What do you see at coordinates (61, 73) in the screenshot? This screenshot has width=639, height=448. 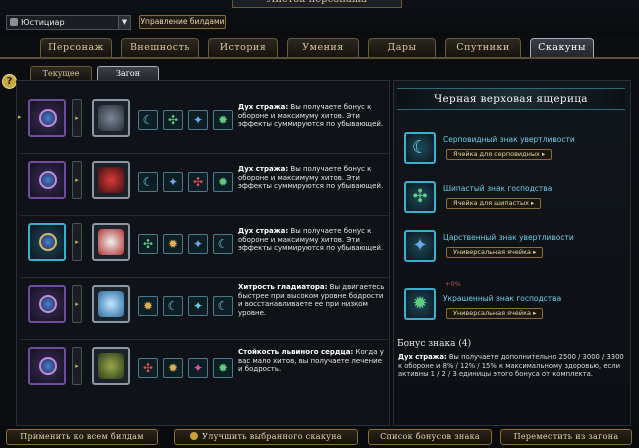 I see `tab-current: Текущее` at bounding box center [61, 73].